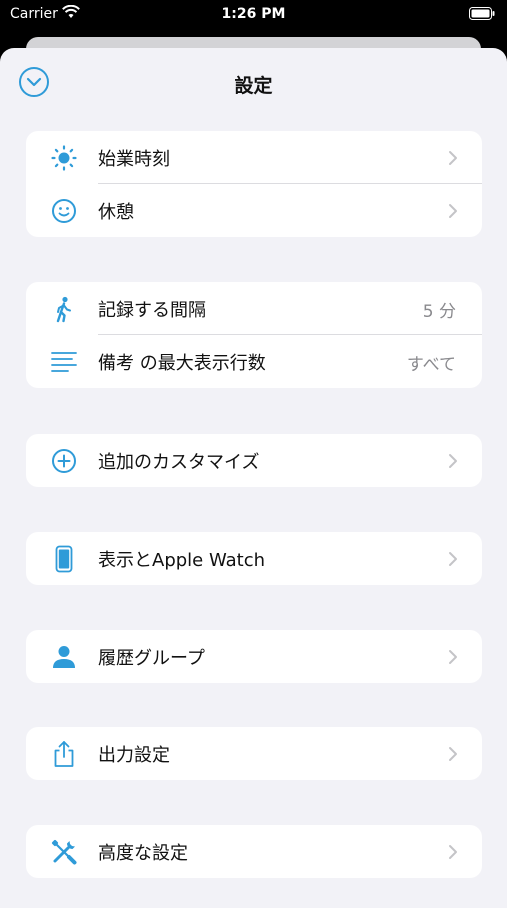 This screenshot has height=908, width=507. I want to click on share-icon, so click(64, 754).